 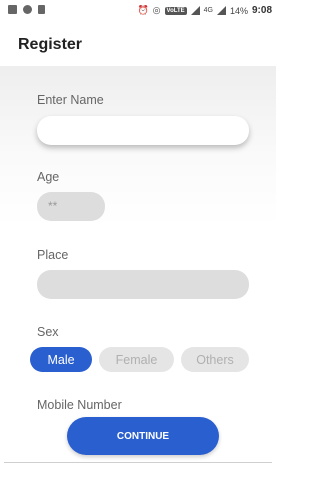 I want to click on place-label: Place, so click(x=53, y=255).